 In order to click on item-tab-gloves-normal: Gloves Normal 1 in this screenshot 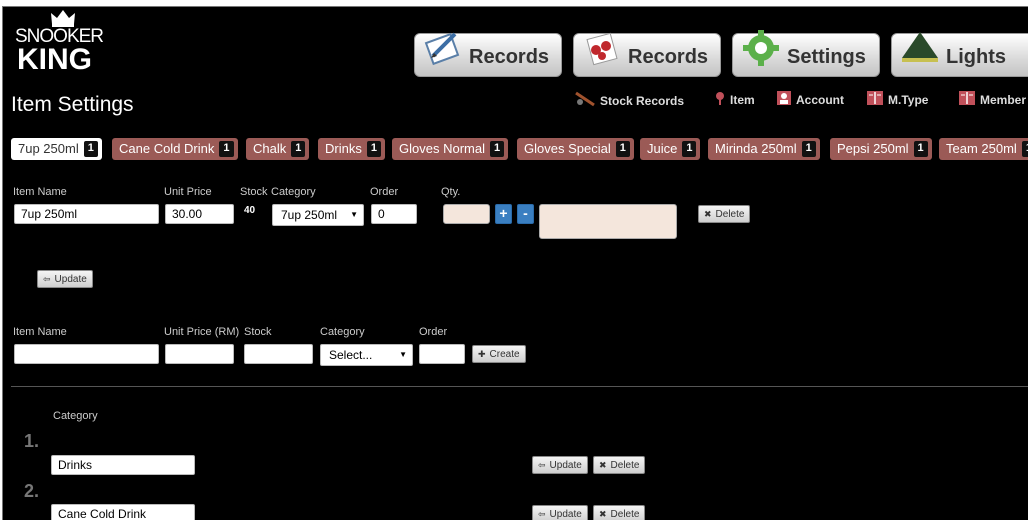, I will do `click(450, 149)`.